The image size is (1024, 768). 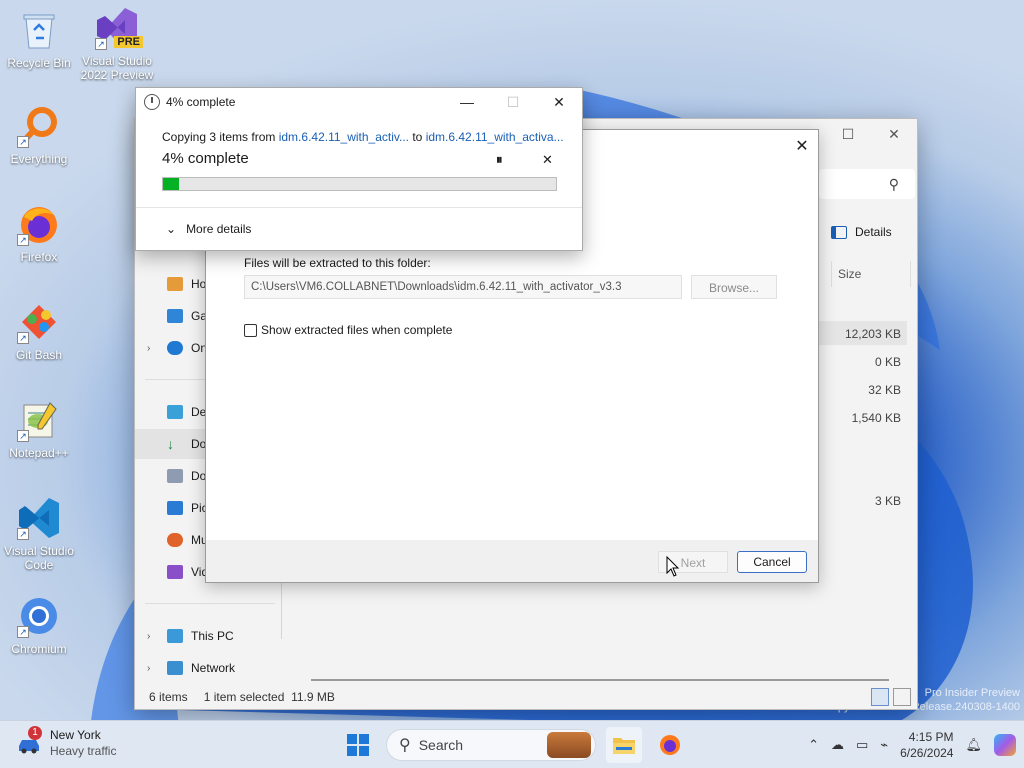 I want to click on divider, so click(x=359, y=207).